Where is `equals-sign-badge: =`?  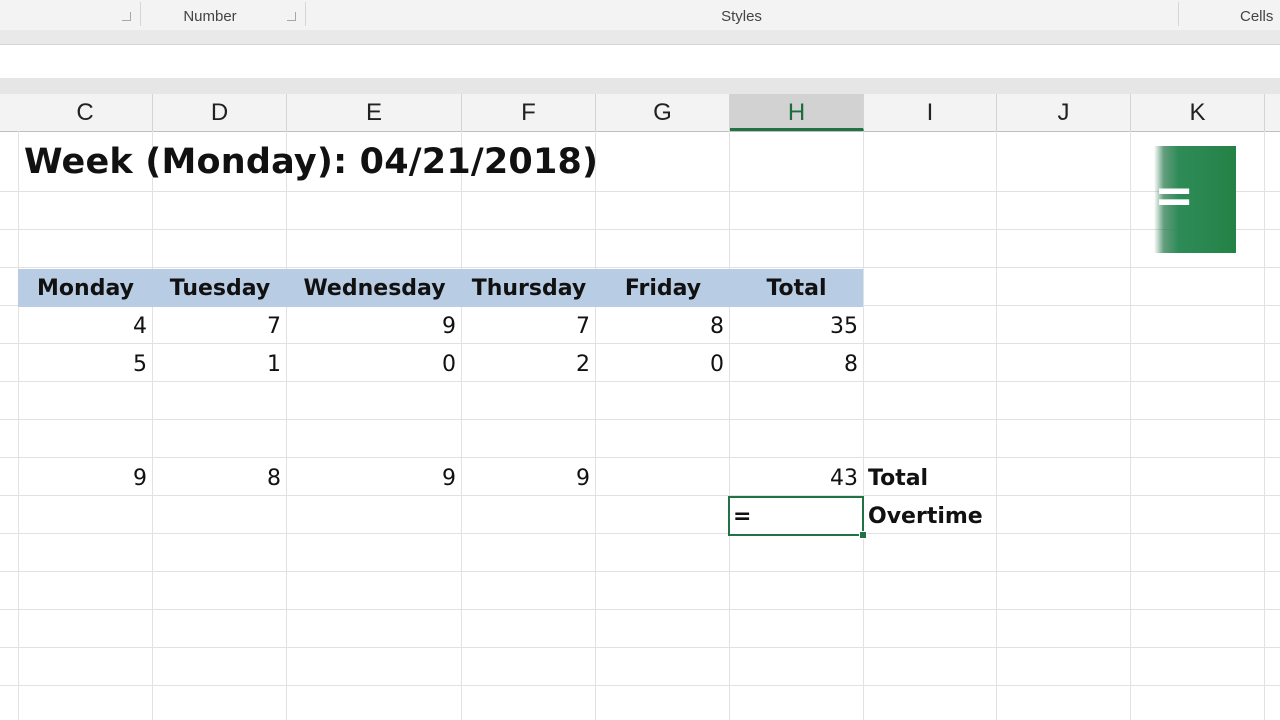 equals-sign-badge: = is located at coordinates (1195, 199).